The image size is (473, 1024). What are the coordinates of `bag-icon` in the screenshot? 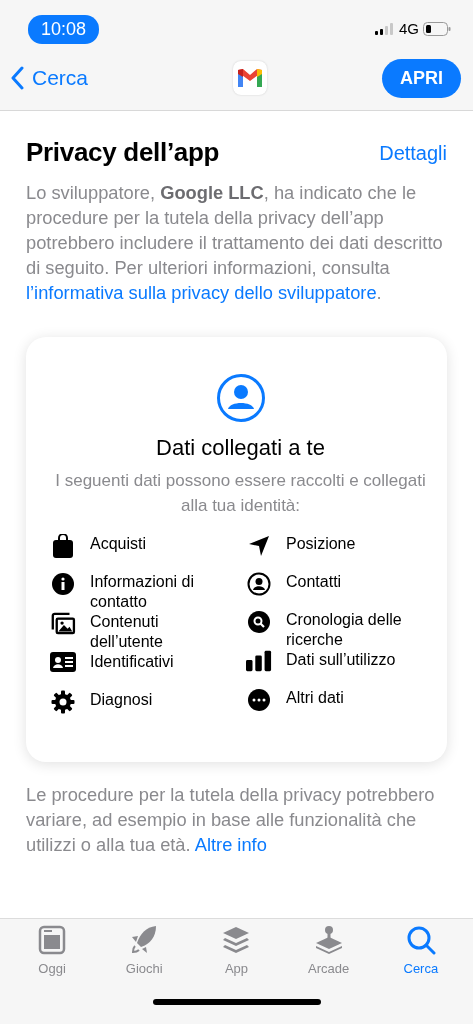 It's located at (63, 546).